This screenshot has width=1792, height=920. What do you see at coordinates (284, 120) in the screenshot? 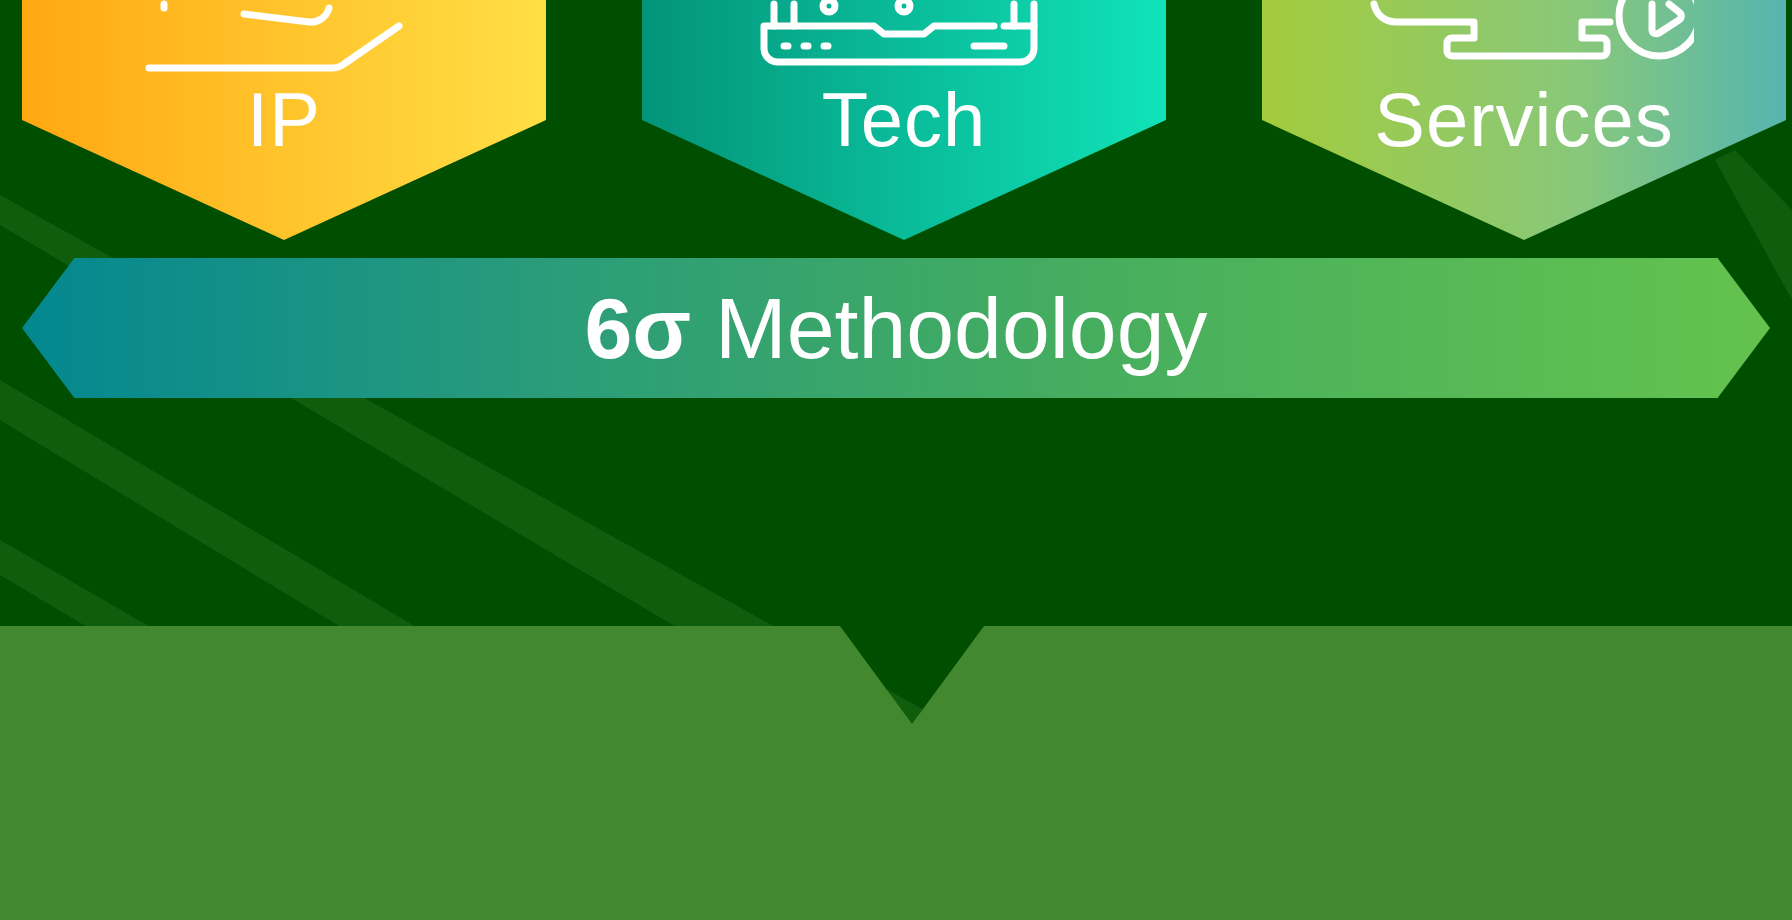
I see `card-label: IP` at bounding box center [284, 120].